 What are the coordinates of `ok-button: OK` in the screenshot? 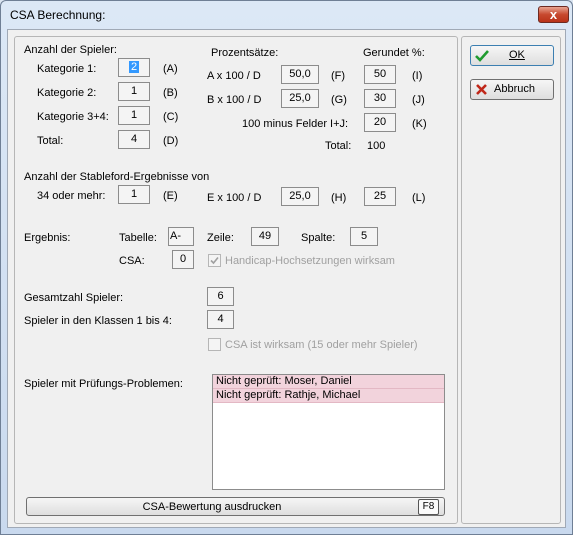 It's located at (512, 55).